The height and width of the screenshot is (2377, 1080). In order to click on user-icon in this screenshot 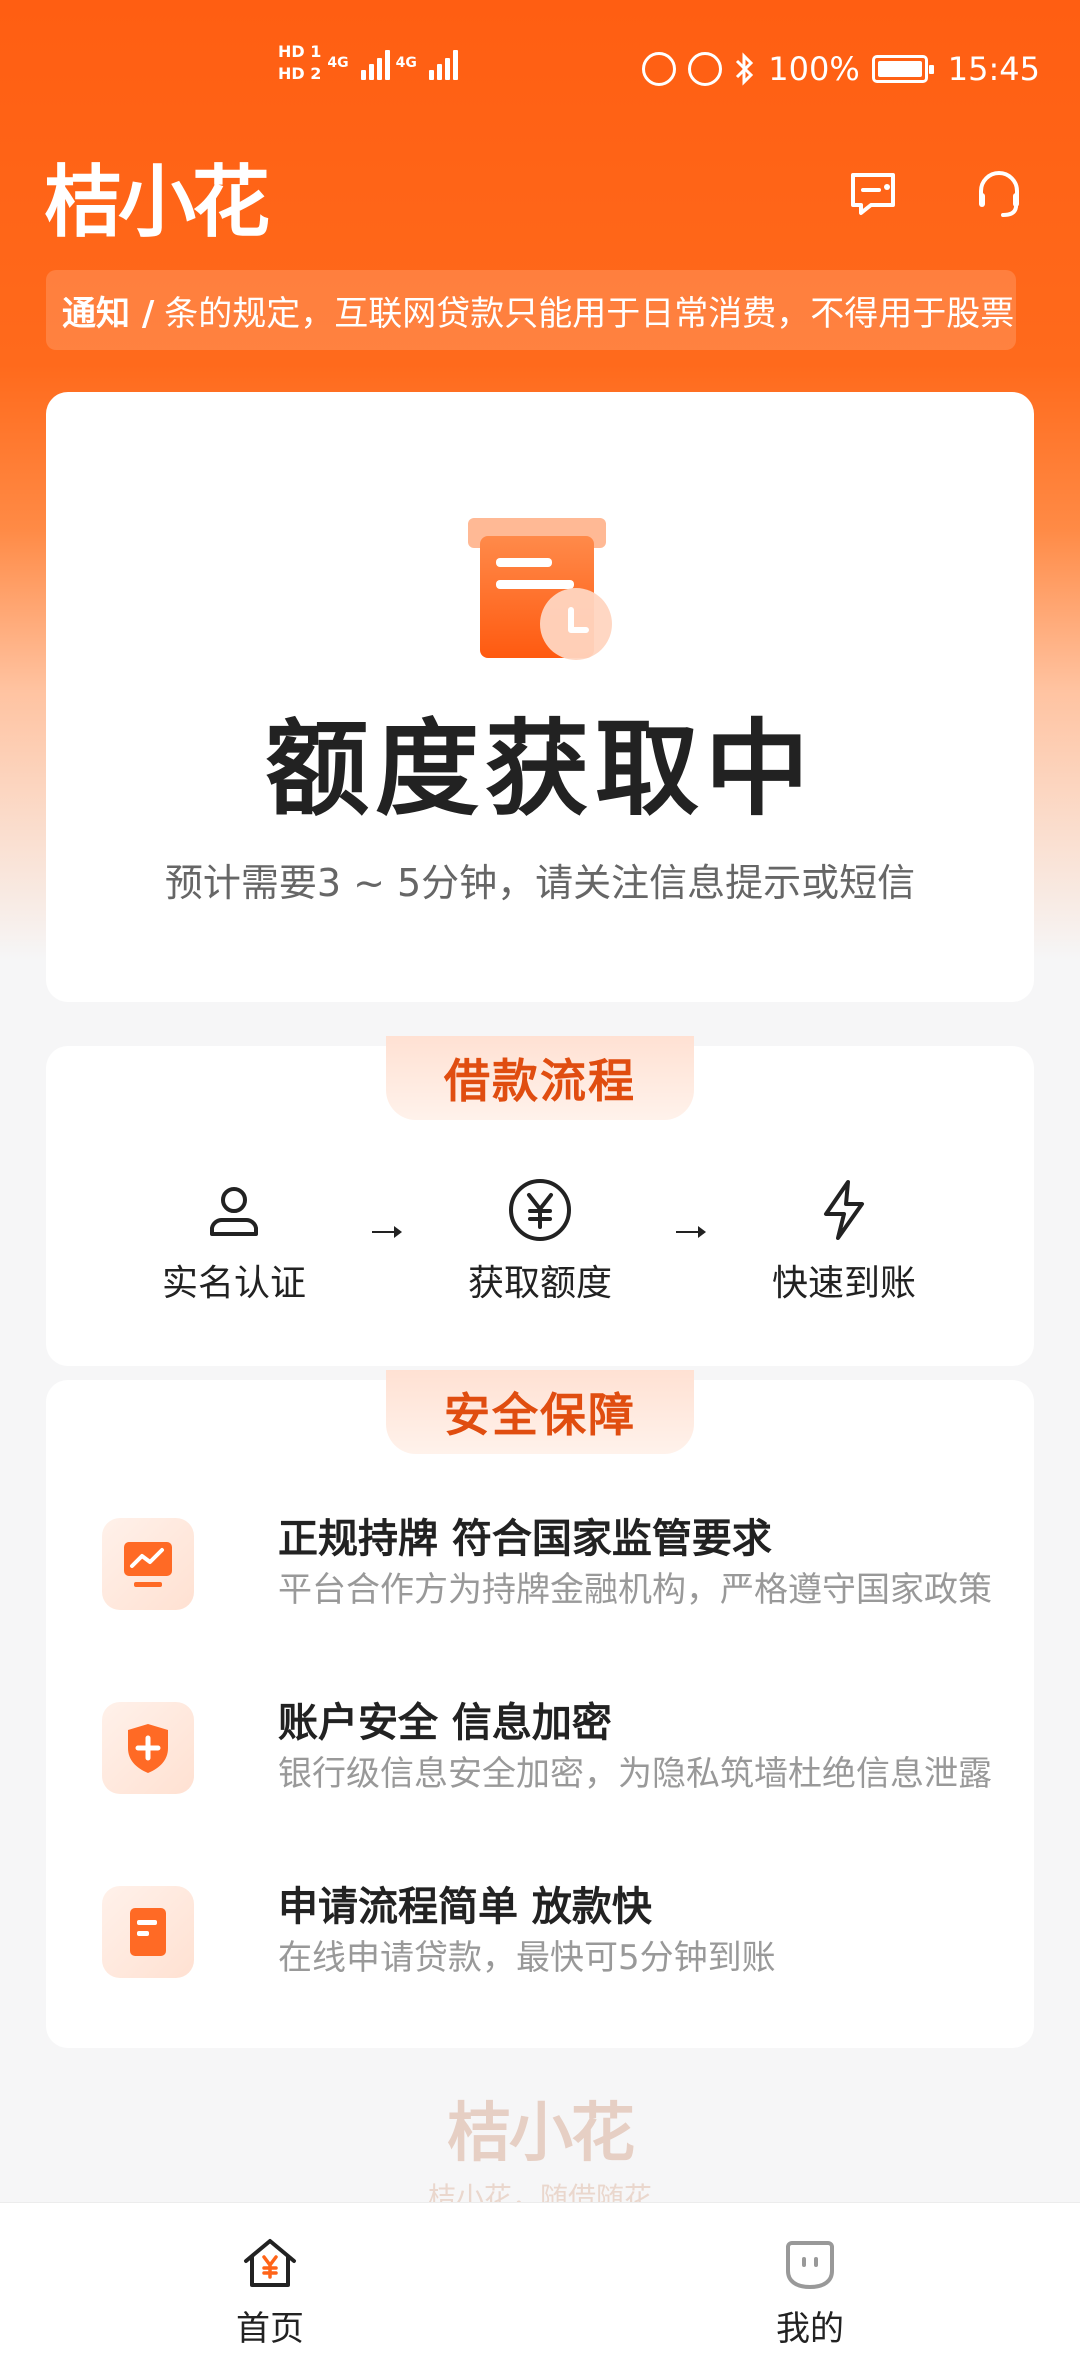, I will do `click(234, 1211)`.